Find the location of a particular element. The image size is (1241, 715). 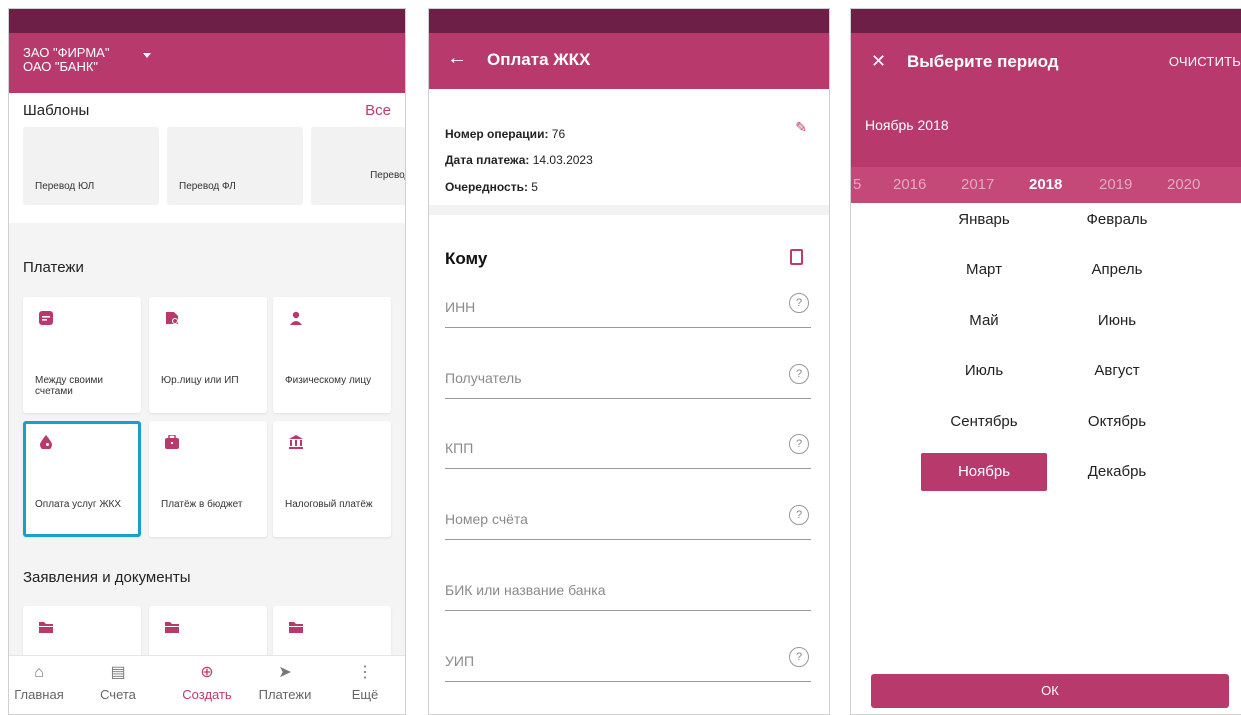

year-item: 5 is located at coordinates (857, 184).